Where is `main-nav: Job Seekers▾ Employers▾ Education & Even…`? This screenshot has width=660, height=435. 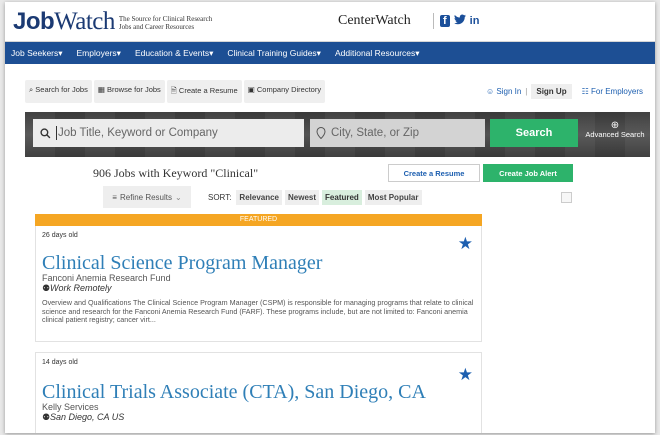
main-nav: Job Seekers▾ Employers▾ Education & Even… is located at coordinates (330, 53).